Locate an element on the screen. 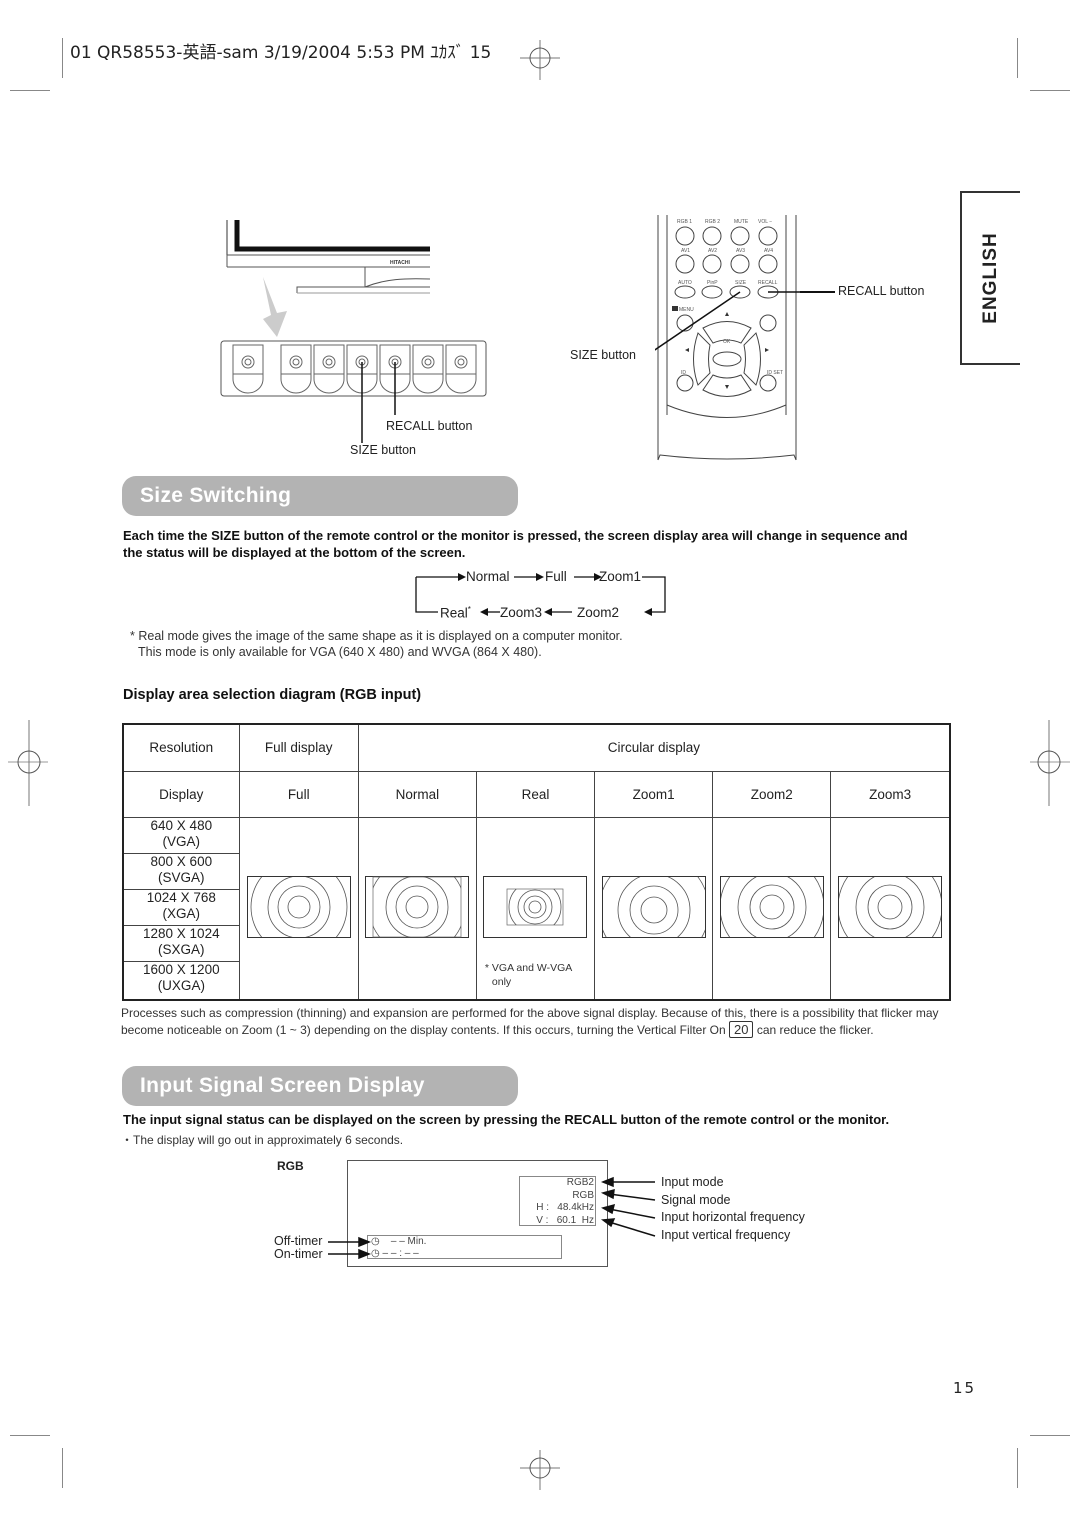 The image size is (1080, 1528). resolution-size: 1280 X 1024 is located at coordinates (181, 933).